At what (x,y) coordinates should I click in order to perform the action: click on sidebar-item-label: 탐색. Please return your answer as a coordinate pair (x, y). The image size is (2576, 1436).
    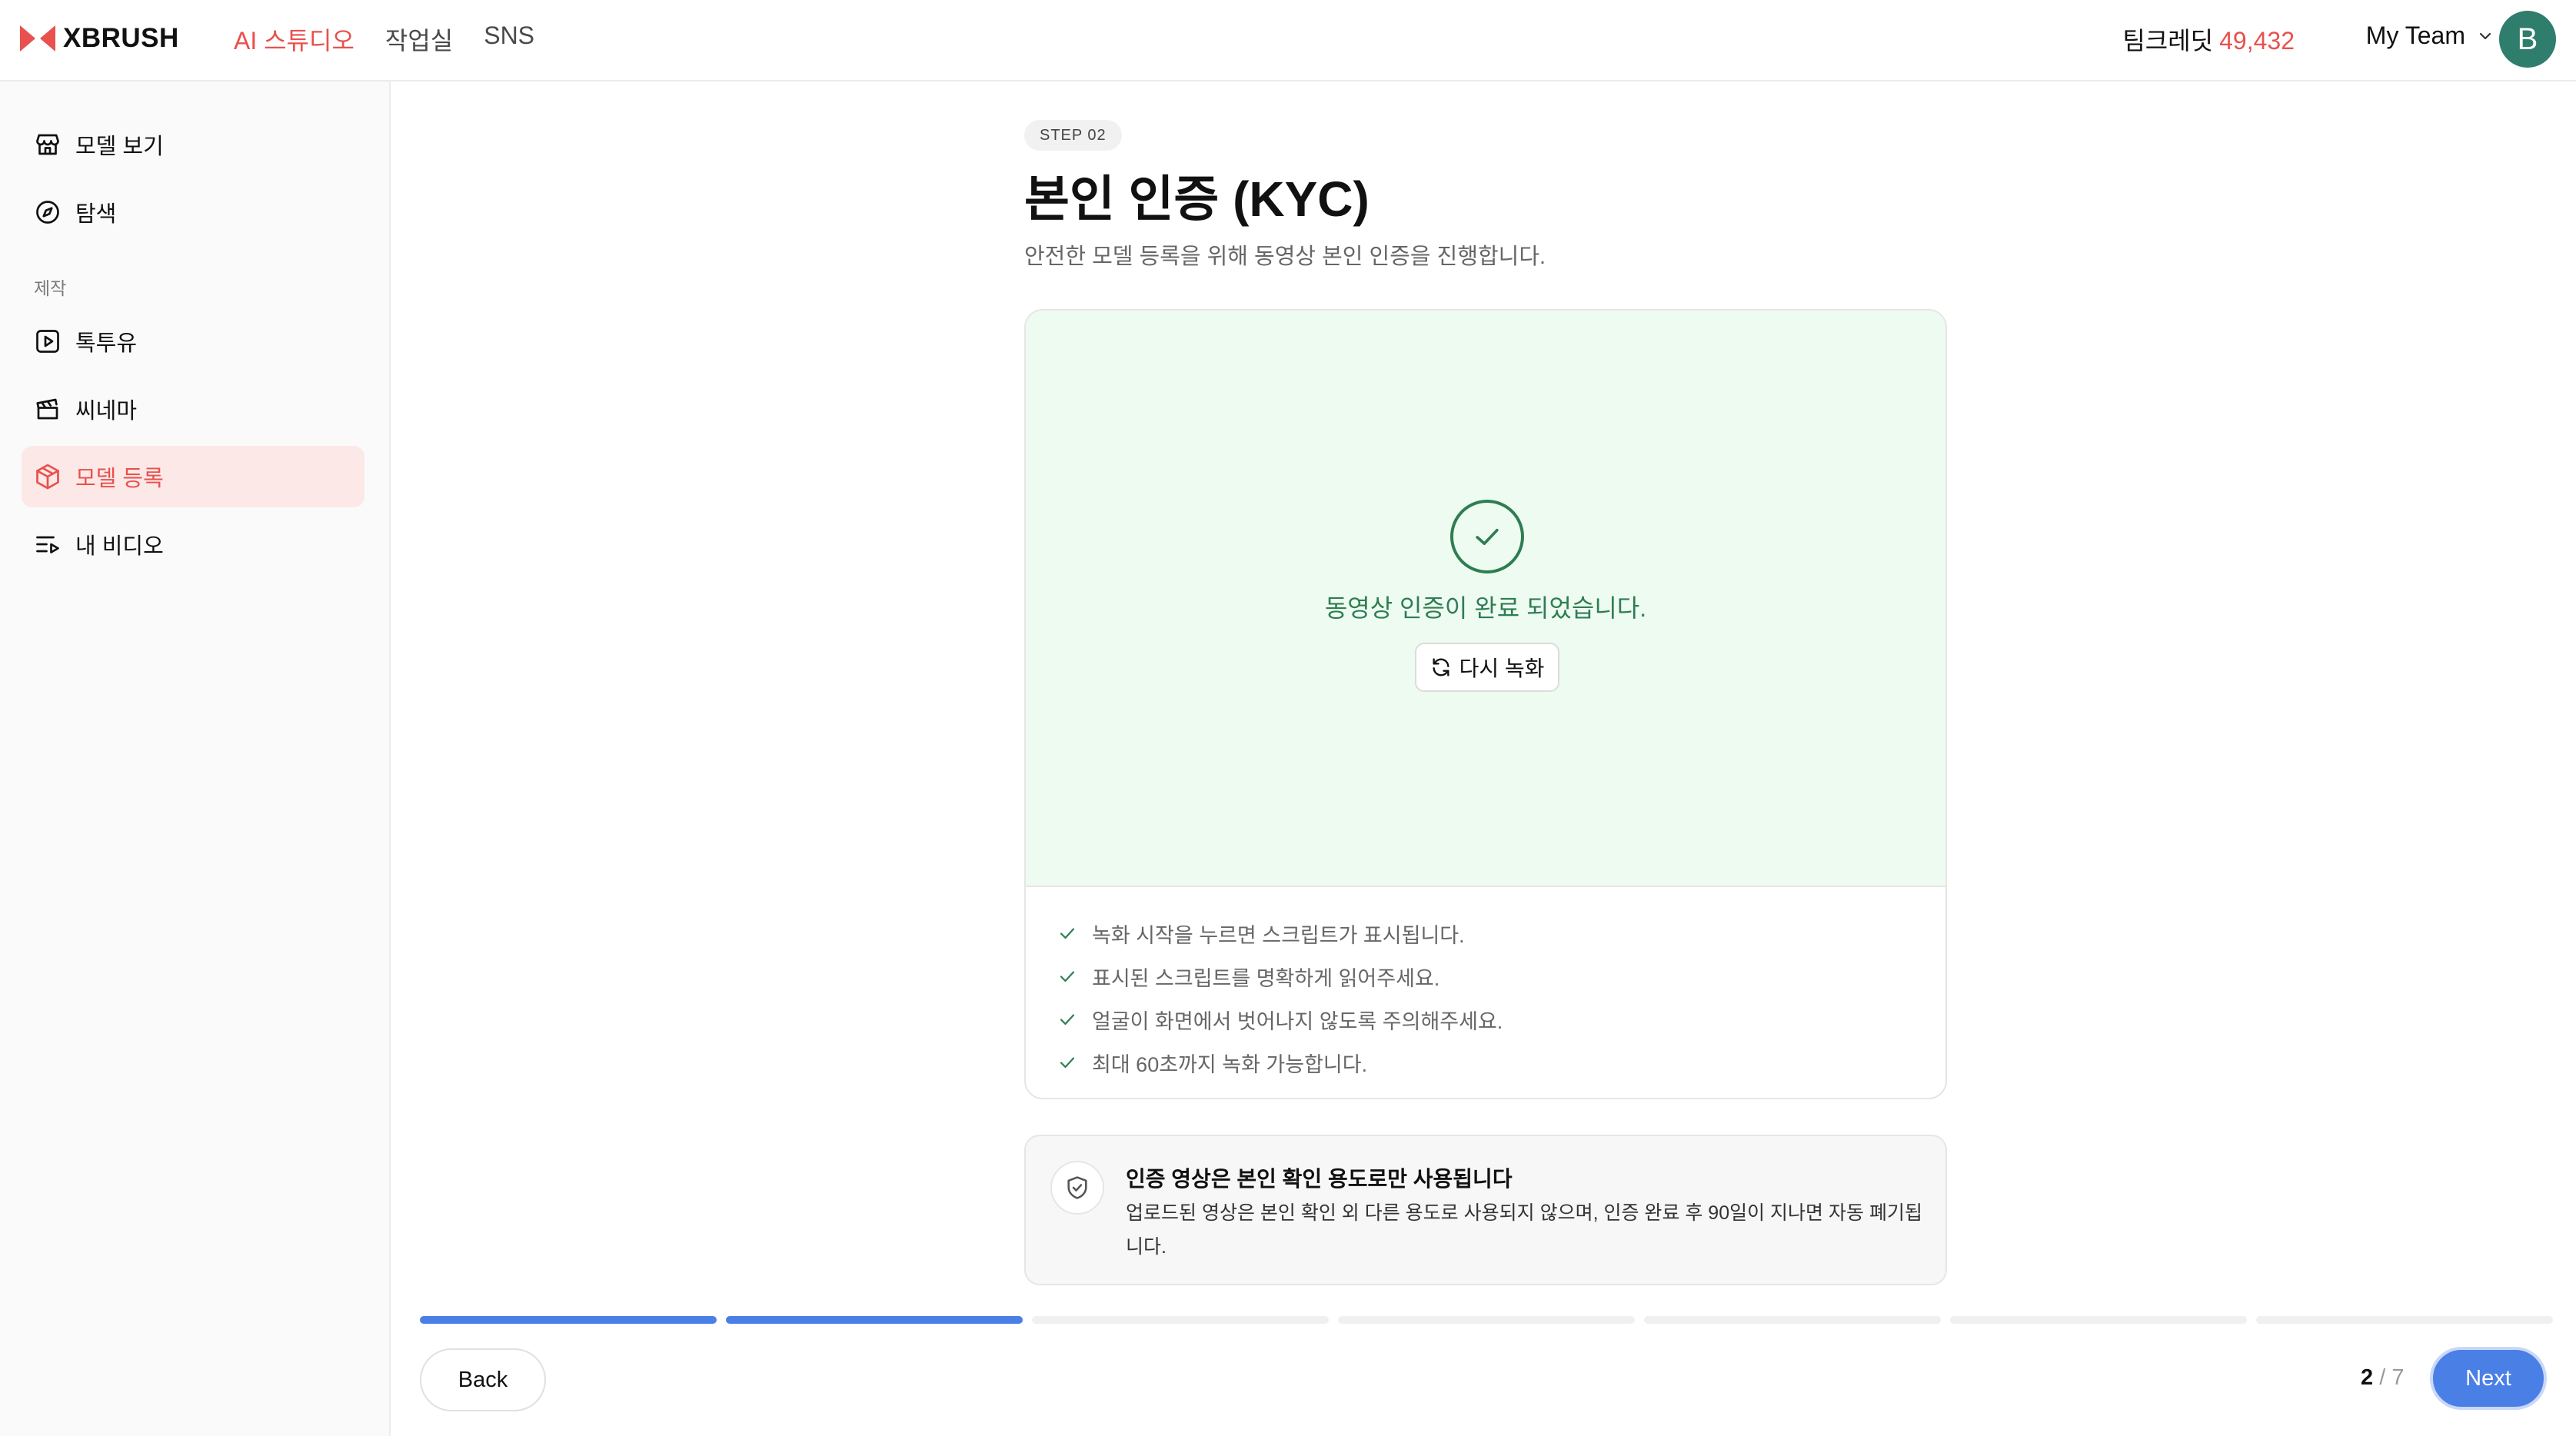
    Looking at the image, I should click on (96, 214).